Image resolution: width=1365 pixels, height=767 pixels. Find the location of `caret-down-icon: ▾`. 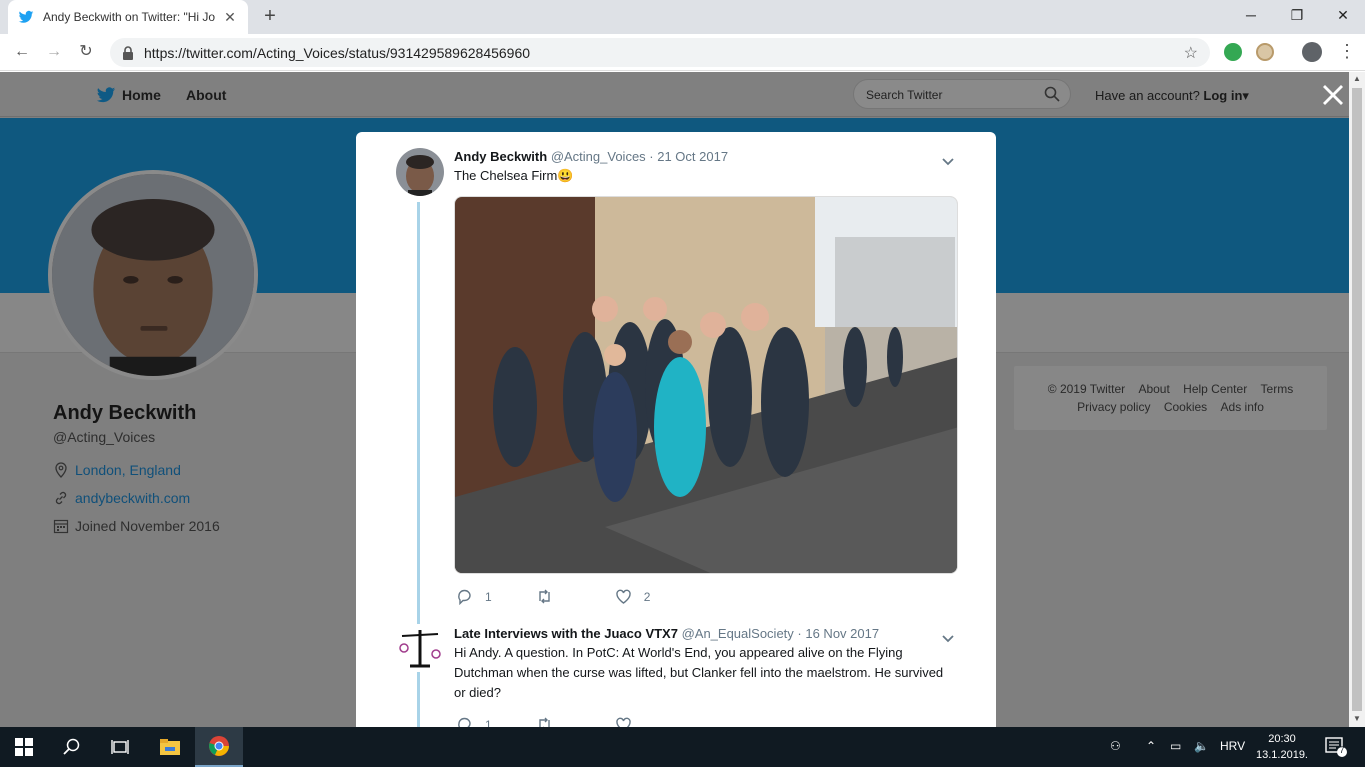

caret-down-icon: ▾ is located at coordinates (1245, 95).